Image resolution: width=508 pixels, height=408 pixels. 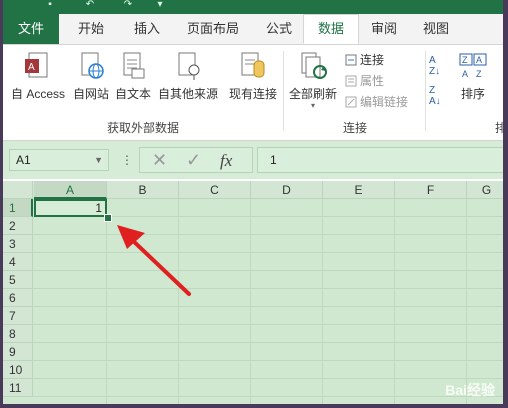 What do you see at coordinates (331, 29) in the screenshot?
I see `tab-data: 数据` at bounding box center [331, 29].